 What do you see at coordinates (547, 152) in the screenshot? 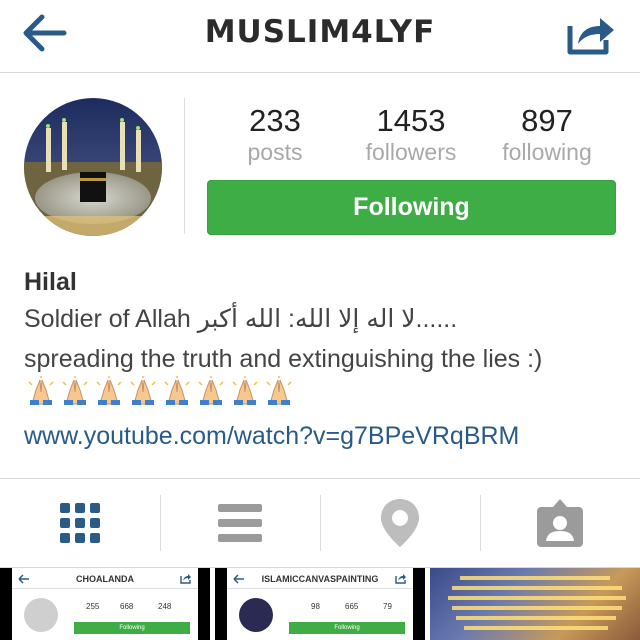
I see `following-label: following` at bounding box center [547, 152].